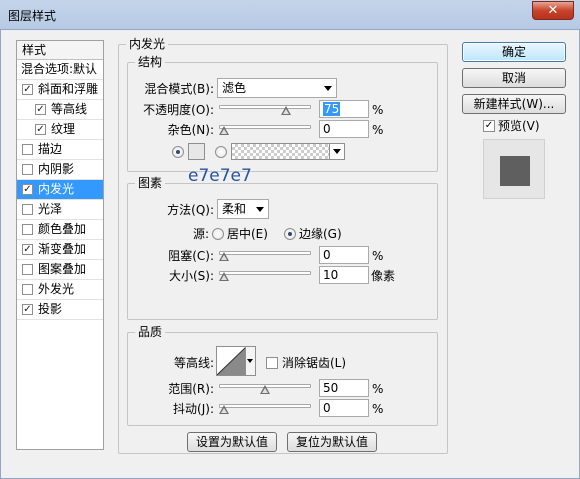 The image size is (580, 479). I want to click on style-item: 外发光, so click(60, 290).